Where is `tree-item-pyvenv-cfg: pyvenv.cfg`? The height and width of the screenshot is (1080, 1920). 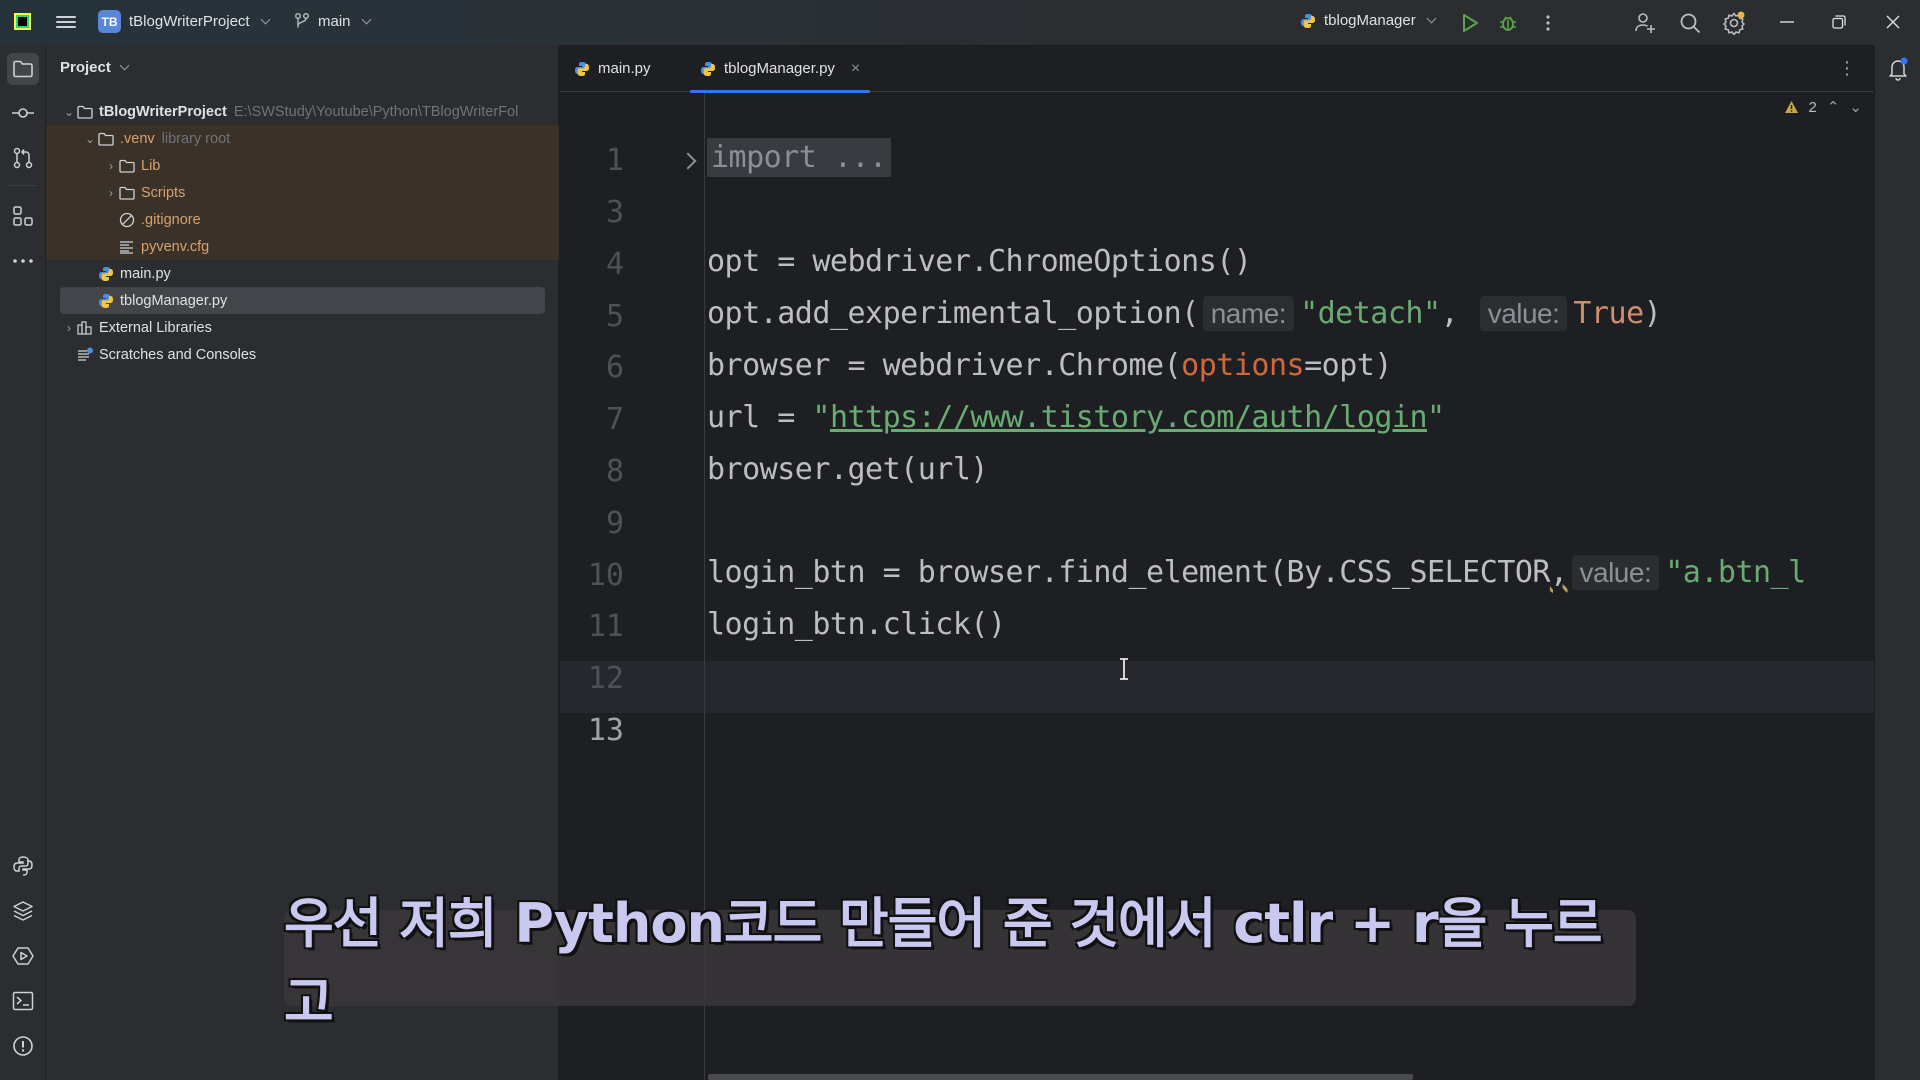
tree-item-pyvenv-cfg: pyvenv.cfg is located at coordinates (302, 246).